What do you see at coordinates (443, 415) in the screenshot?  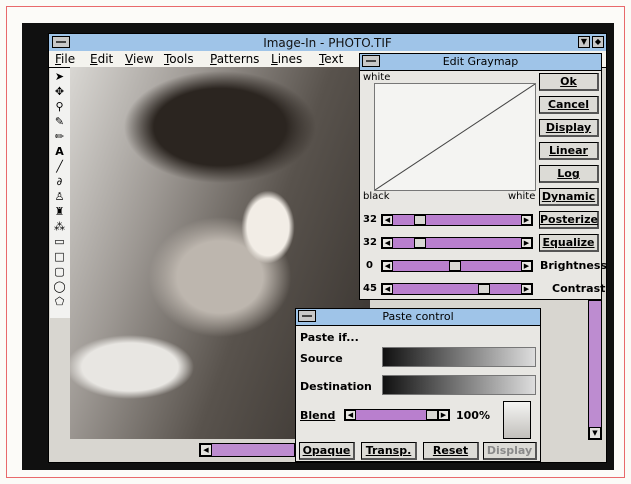 I see `blend-right-arrow-icon: ▶` at bounding box center [443, 415].